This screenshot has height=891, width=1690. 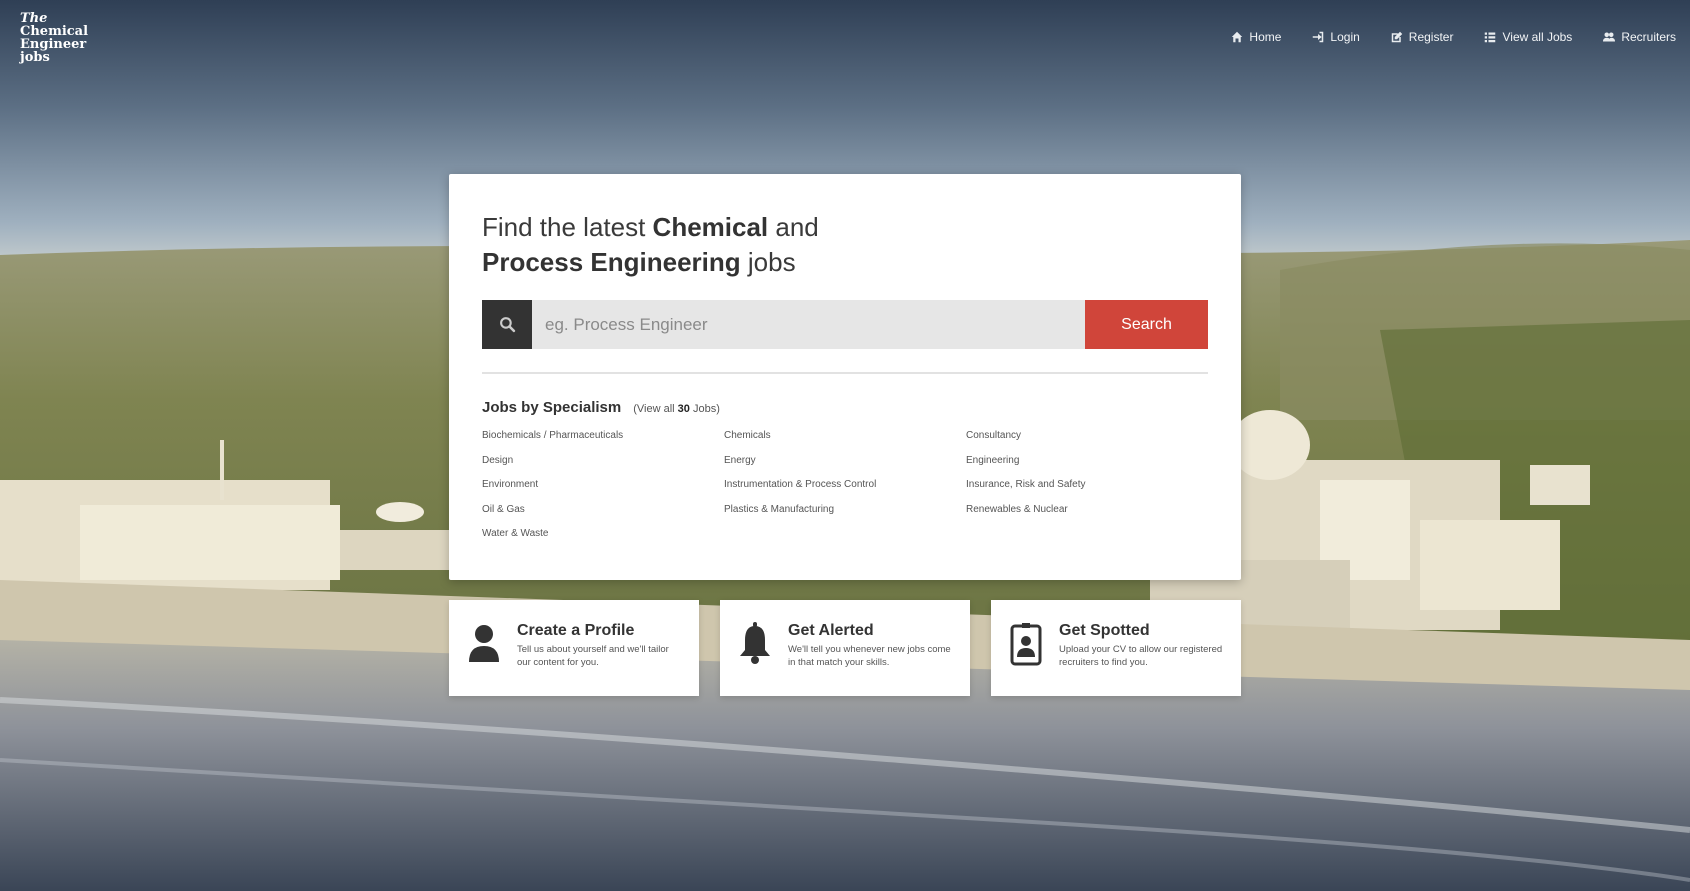 I want to click on specialism-link: Renewables & Nuclear, so click(x=1087, y=510).